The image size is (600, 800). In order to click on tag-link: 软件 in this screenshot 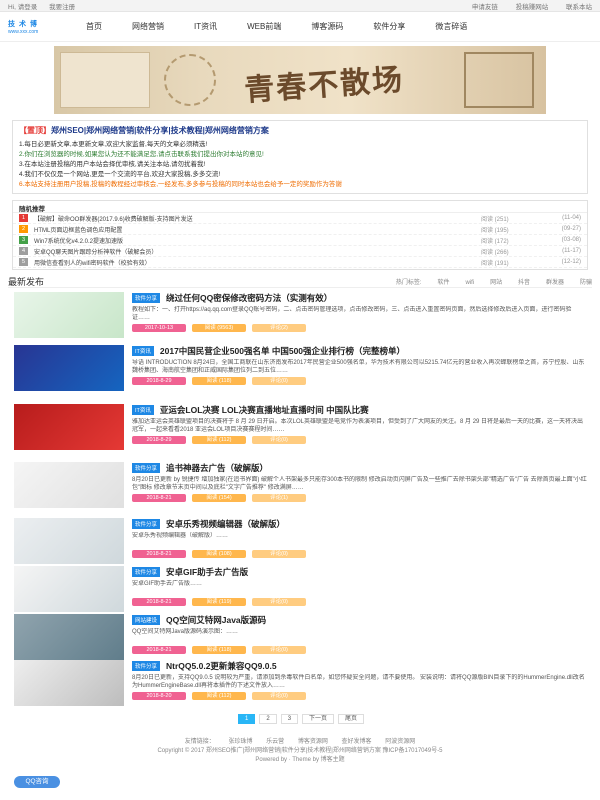, I will do `click(443, 283)`.